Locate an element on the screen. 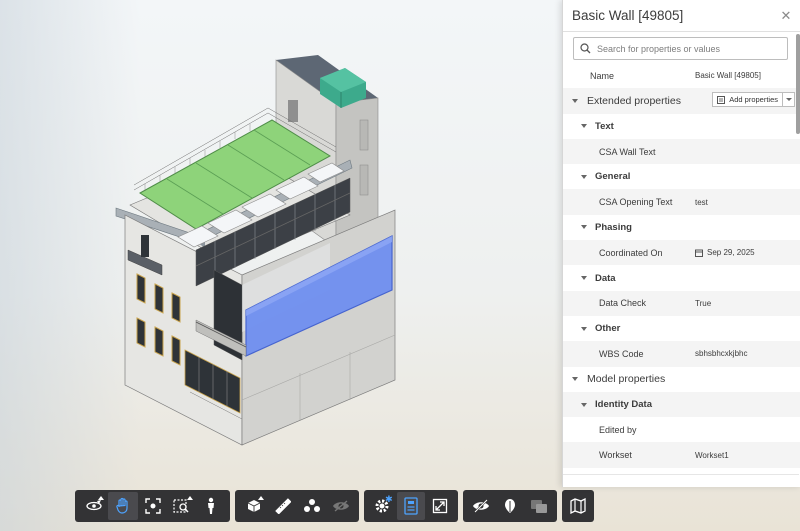  name-row: Name Basic Wall [49805] is located at coordinates (681, 75).